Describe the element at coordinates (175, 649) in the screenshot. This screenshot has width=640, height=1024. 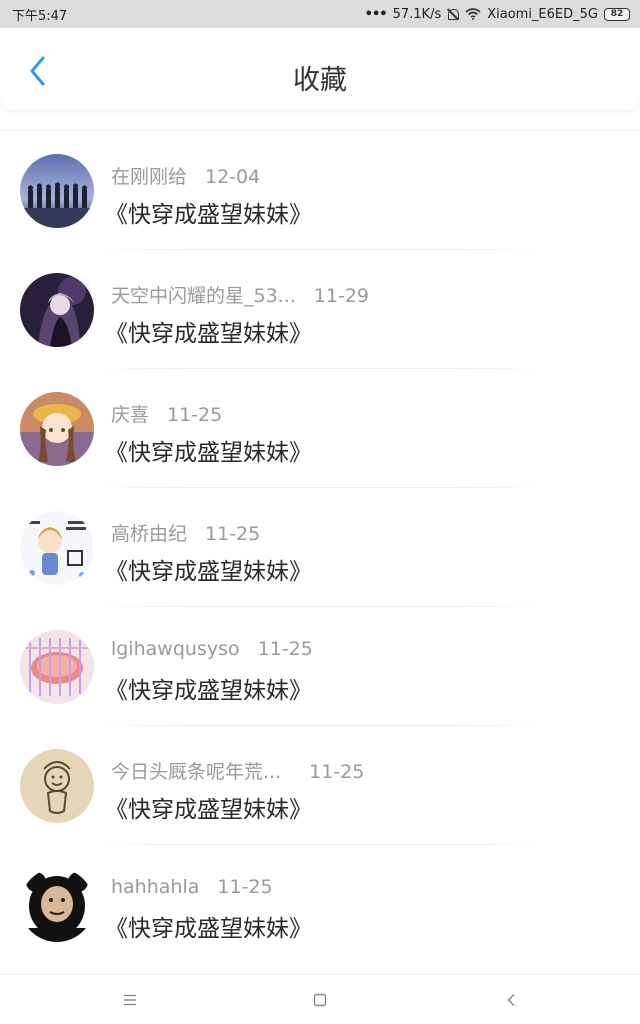
I see `username: lgihawqusyso` at that location.